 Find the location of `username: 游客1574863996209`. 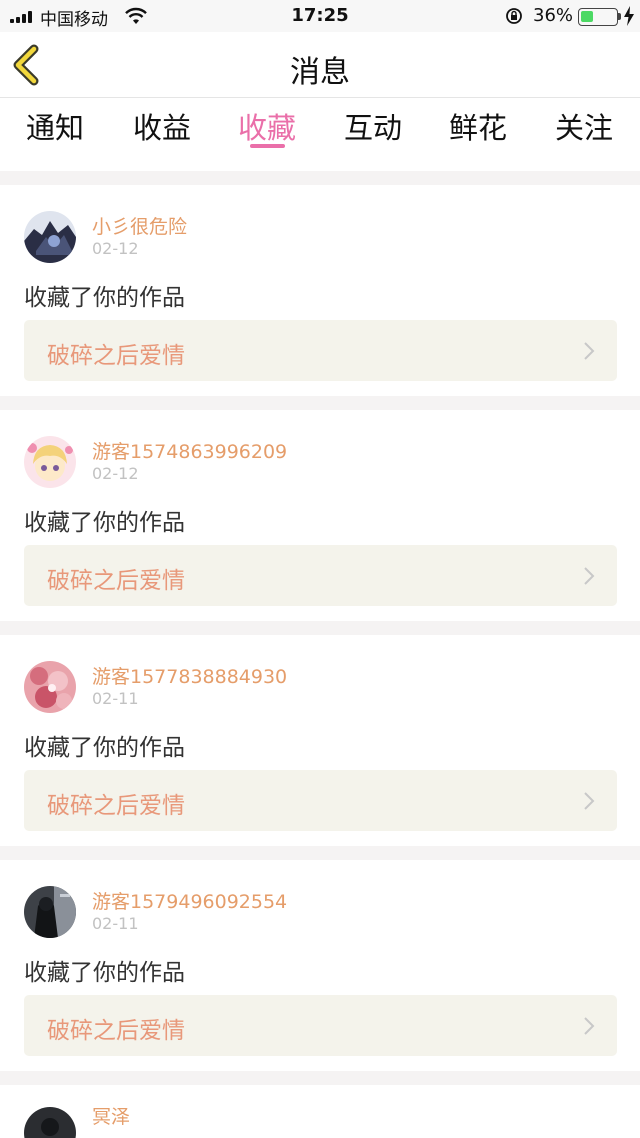

username: 游客1574863996209 is located at coordinates (189, 450).